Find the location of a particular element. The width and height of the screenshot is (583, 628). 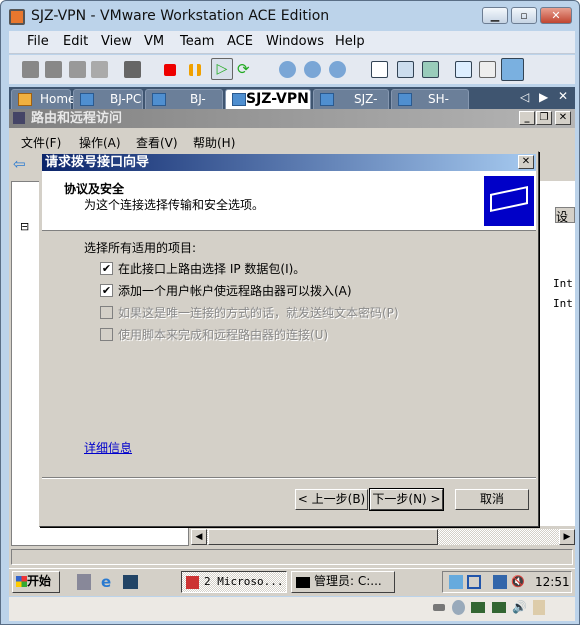

desktop-icon is located at coordinates (130, 582).